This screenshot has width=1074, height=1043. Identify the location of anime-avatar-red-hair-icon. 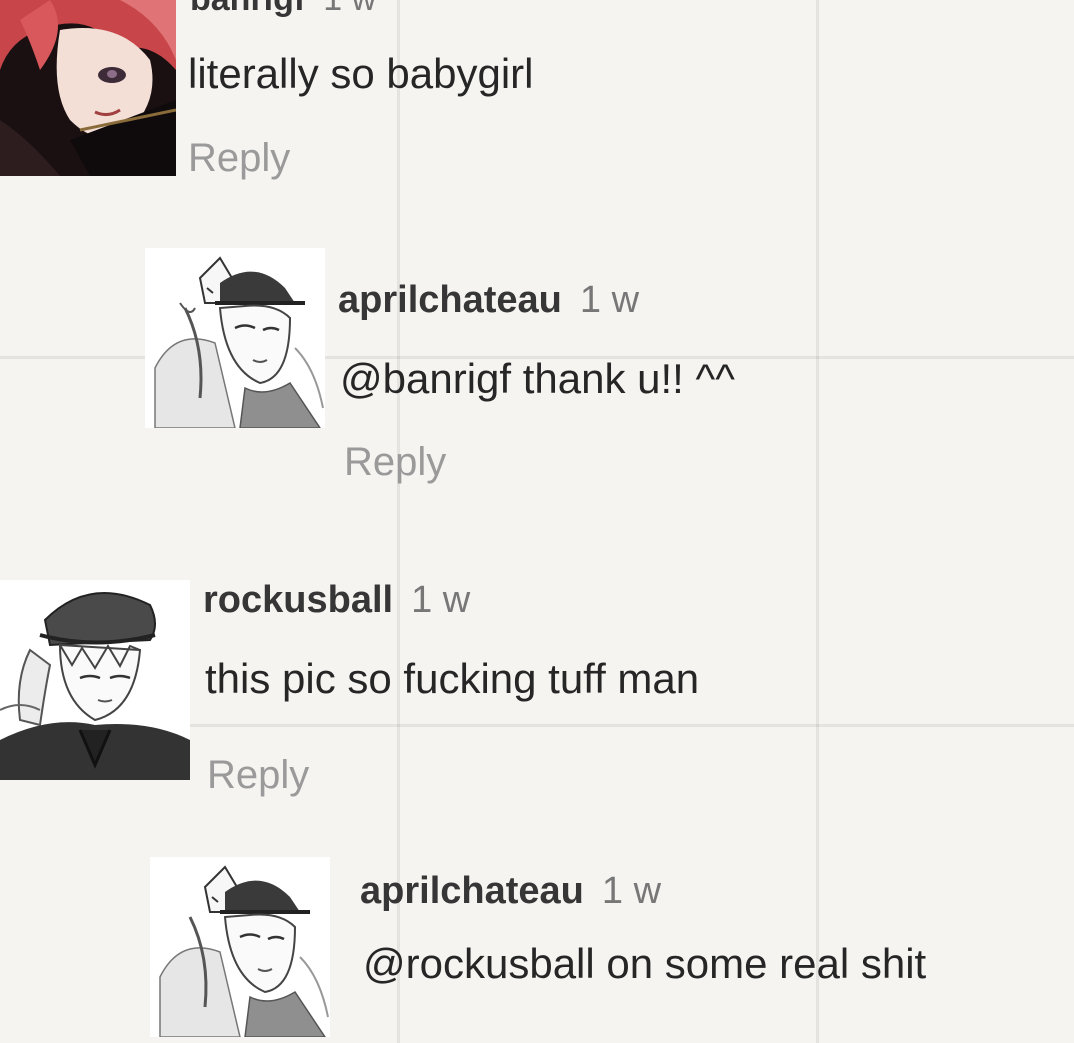
(88, 88).